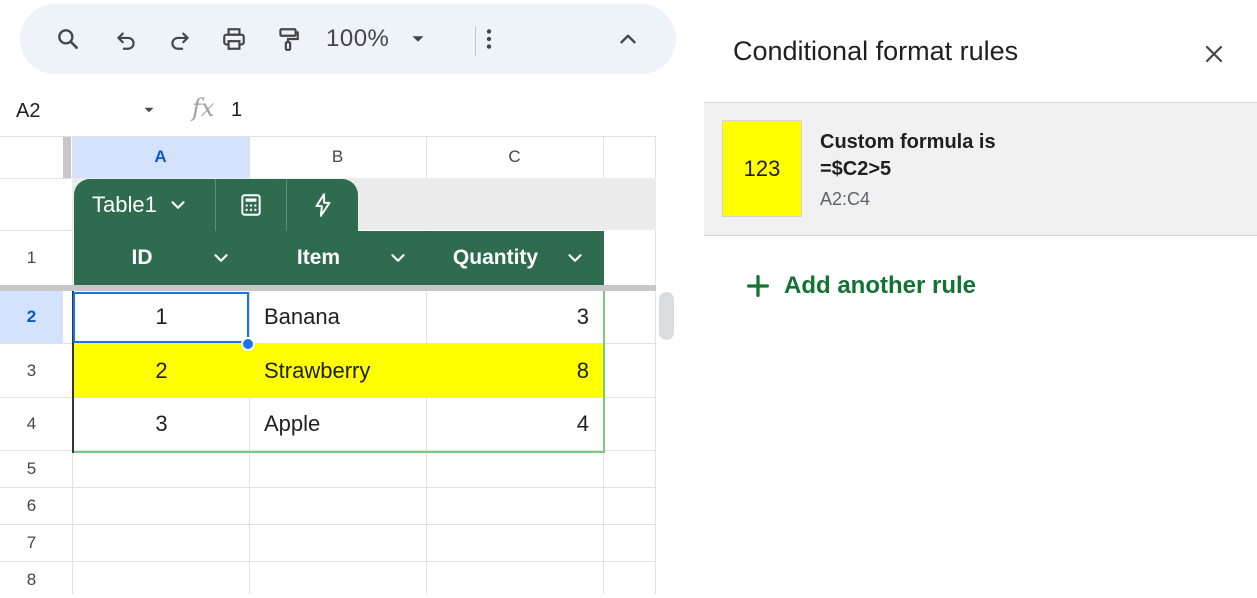 This screenshot has height=598, width=1257. What do you see at coordinates (203, 108) in the screenshot?
I see `fx-icon: fx` at bounding box center [203, 108].